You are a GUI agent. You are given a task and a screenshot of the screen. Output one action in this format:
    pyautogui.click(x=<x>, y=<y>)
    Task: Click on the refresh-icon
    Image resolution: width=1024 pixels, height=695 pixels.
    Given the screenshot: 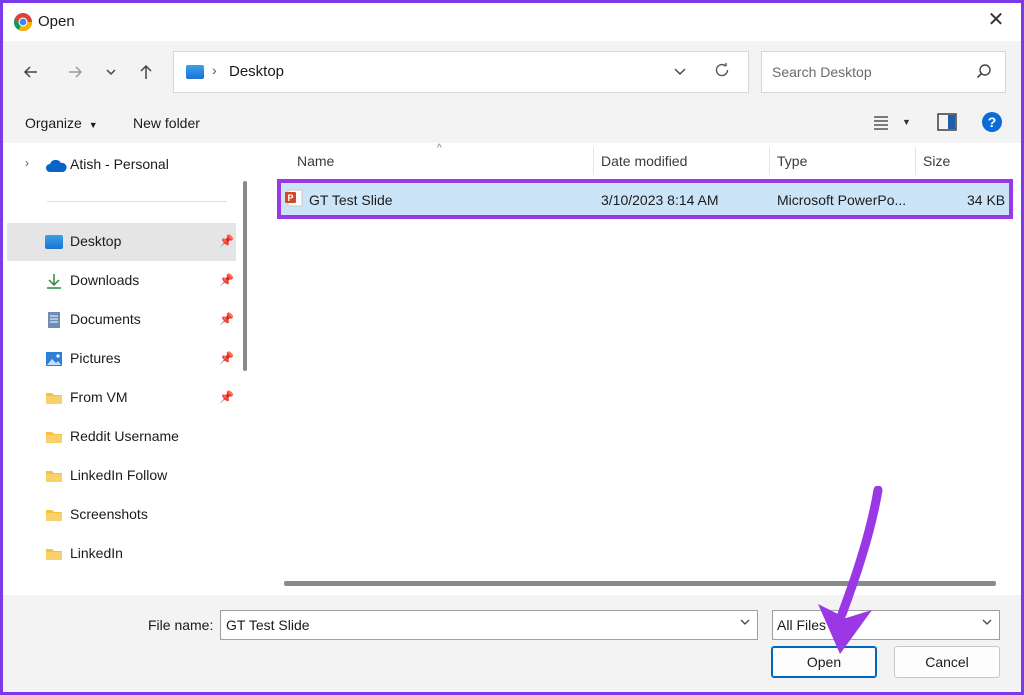 What is the action you would take?
    pyautogui.click(x=722, y=73)
    